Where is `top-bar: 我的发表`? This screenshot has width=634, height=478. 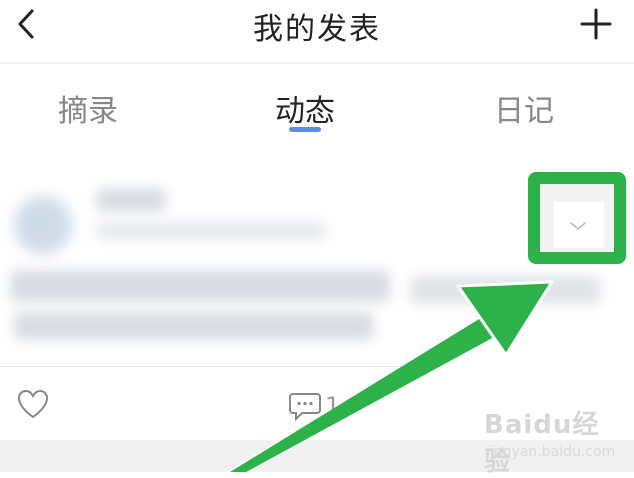 top-bar: 我的发表 is located at coordinates (317, 30).